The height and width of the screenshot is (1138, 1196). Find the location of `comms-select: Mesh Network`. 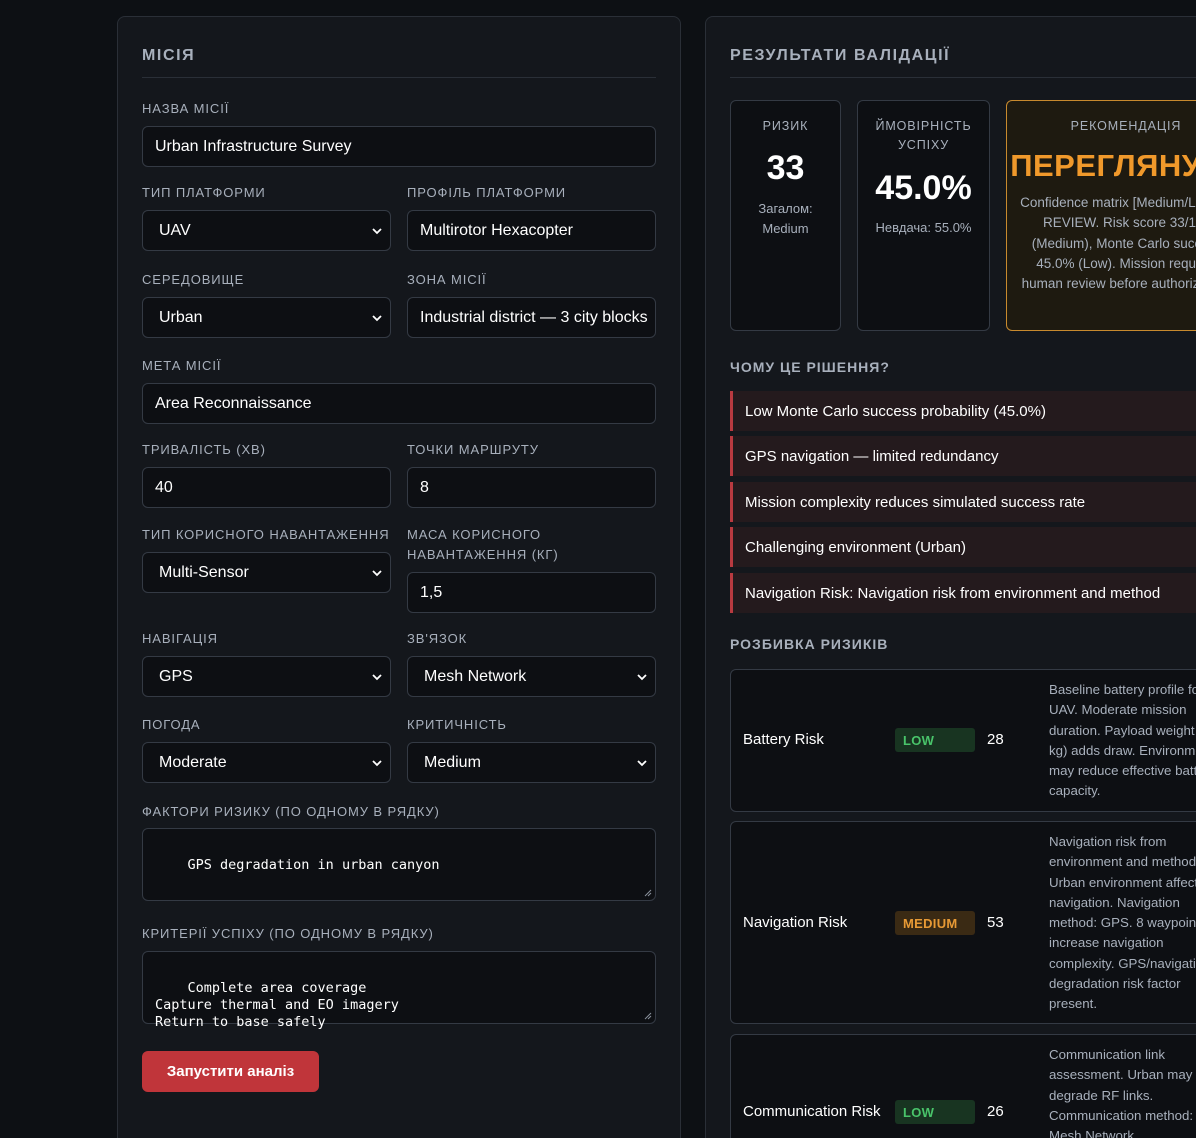

comms-select: Mesh Network is located at coordinates (531, 676).